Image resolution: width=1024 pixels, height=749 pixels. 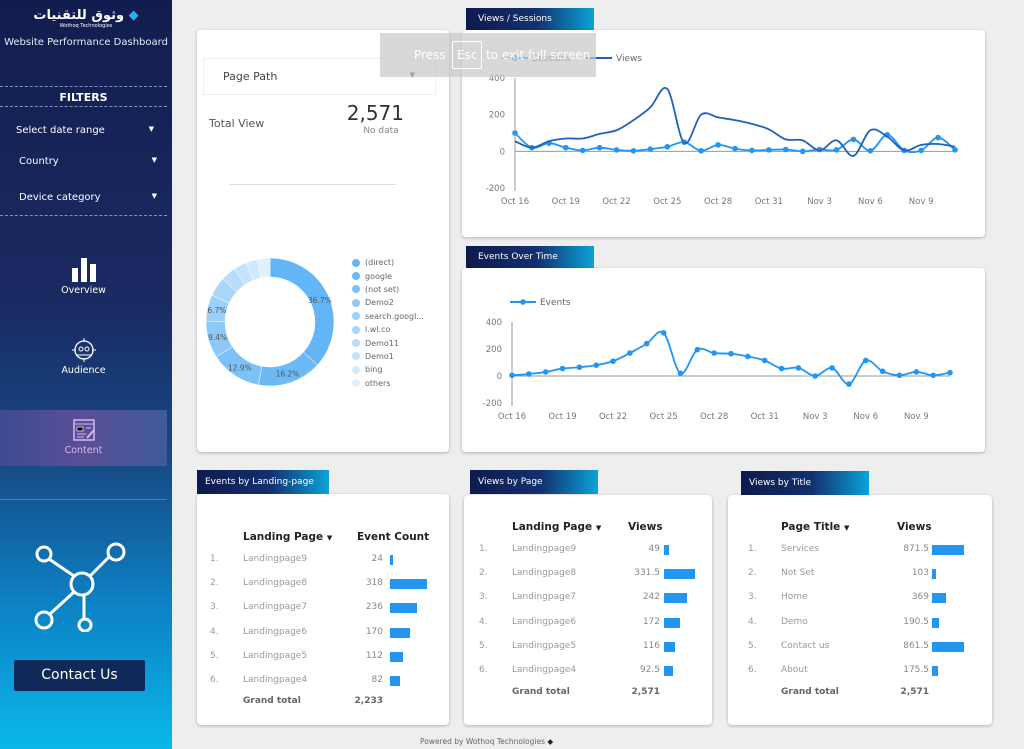 What do you see at coordinates (83, 430) in the screenshot?
I see `content-edit-icon` at bounding box center [83, 430].